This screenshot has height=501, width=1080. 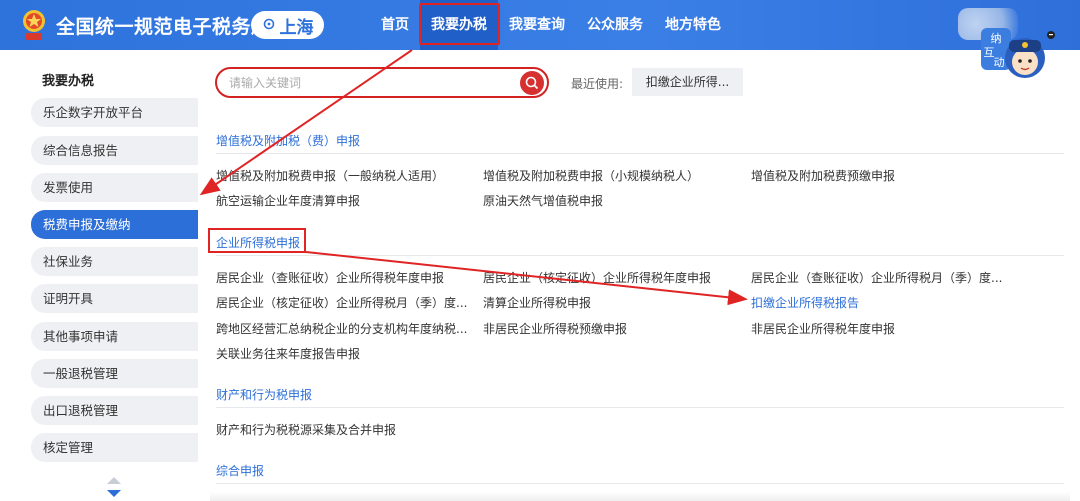 What do you see at coordinates (114, 298) in the screenshot?
I see `sidebar-item-certificate: 证明开具` at bounding box center [114, 298].